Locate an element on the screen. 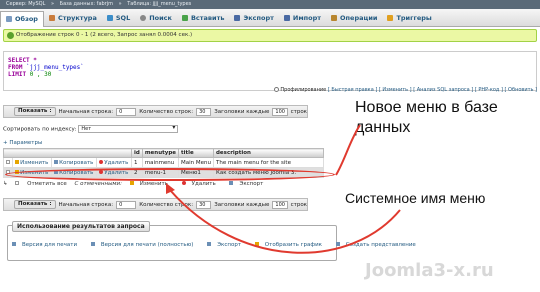 The height and width of the screenshot is (292, 540). arrow-to-menutype is located at coordinates (285, 221).